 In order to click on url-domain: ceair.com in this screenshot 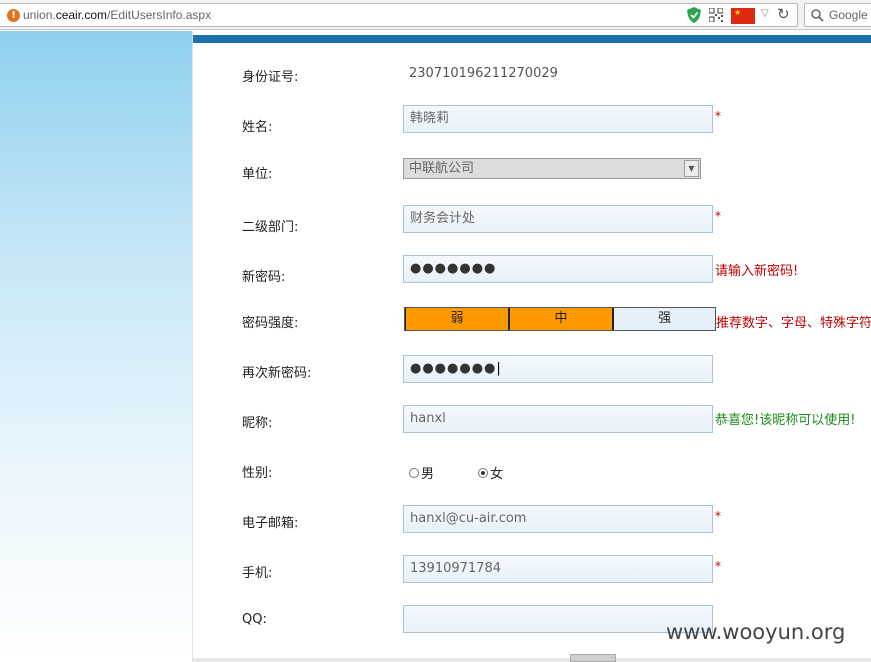, I will do `click(81, 15)`.